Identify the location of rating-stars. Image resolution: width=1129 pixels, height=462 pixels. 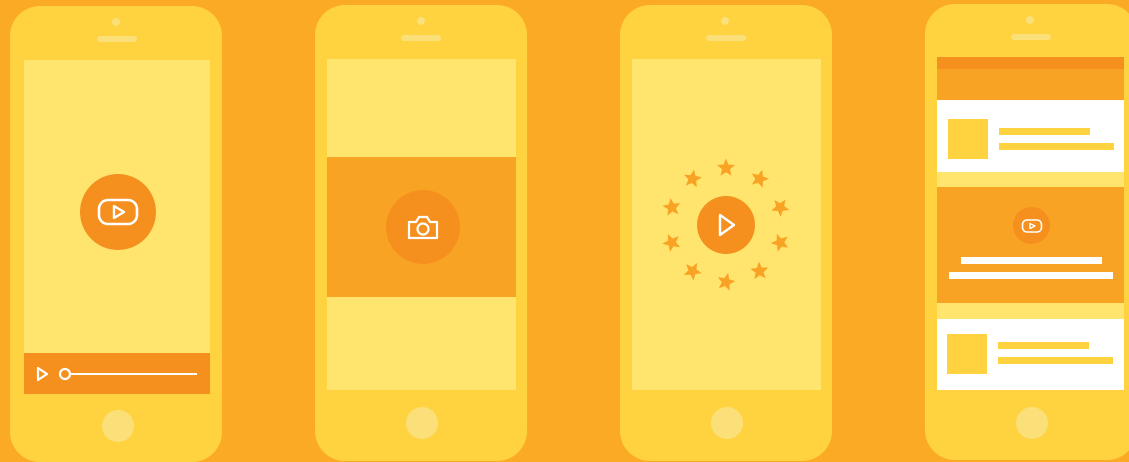
(726, 224).